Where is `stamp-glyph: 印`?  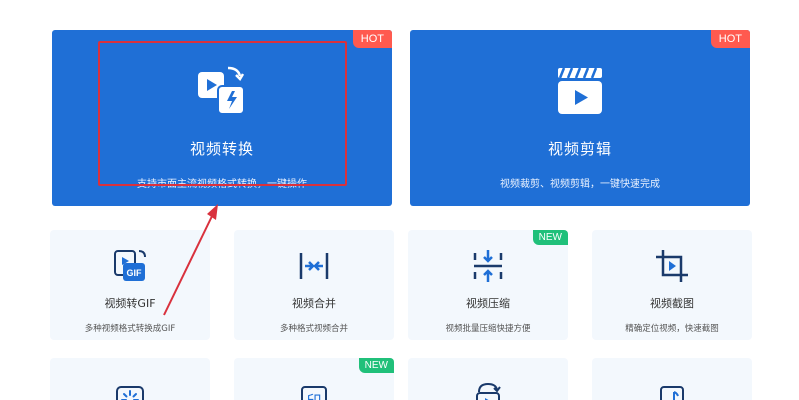
stamp-glyph: 印 is located at coordinates (313, 396).